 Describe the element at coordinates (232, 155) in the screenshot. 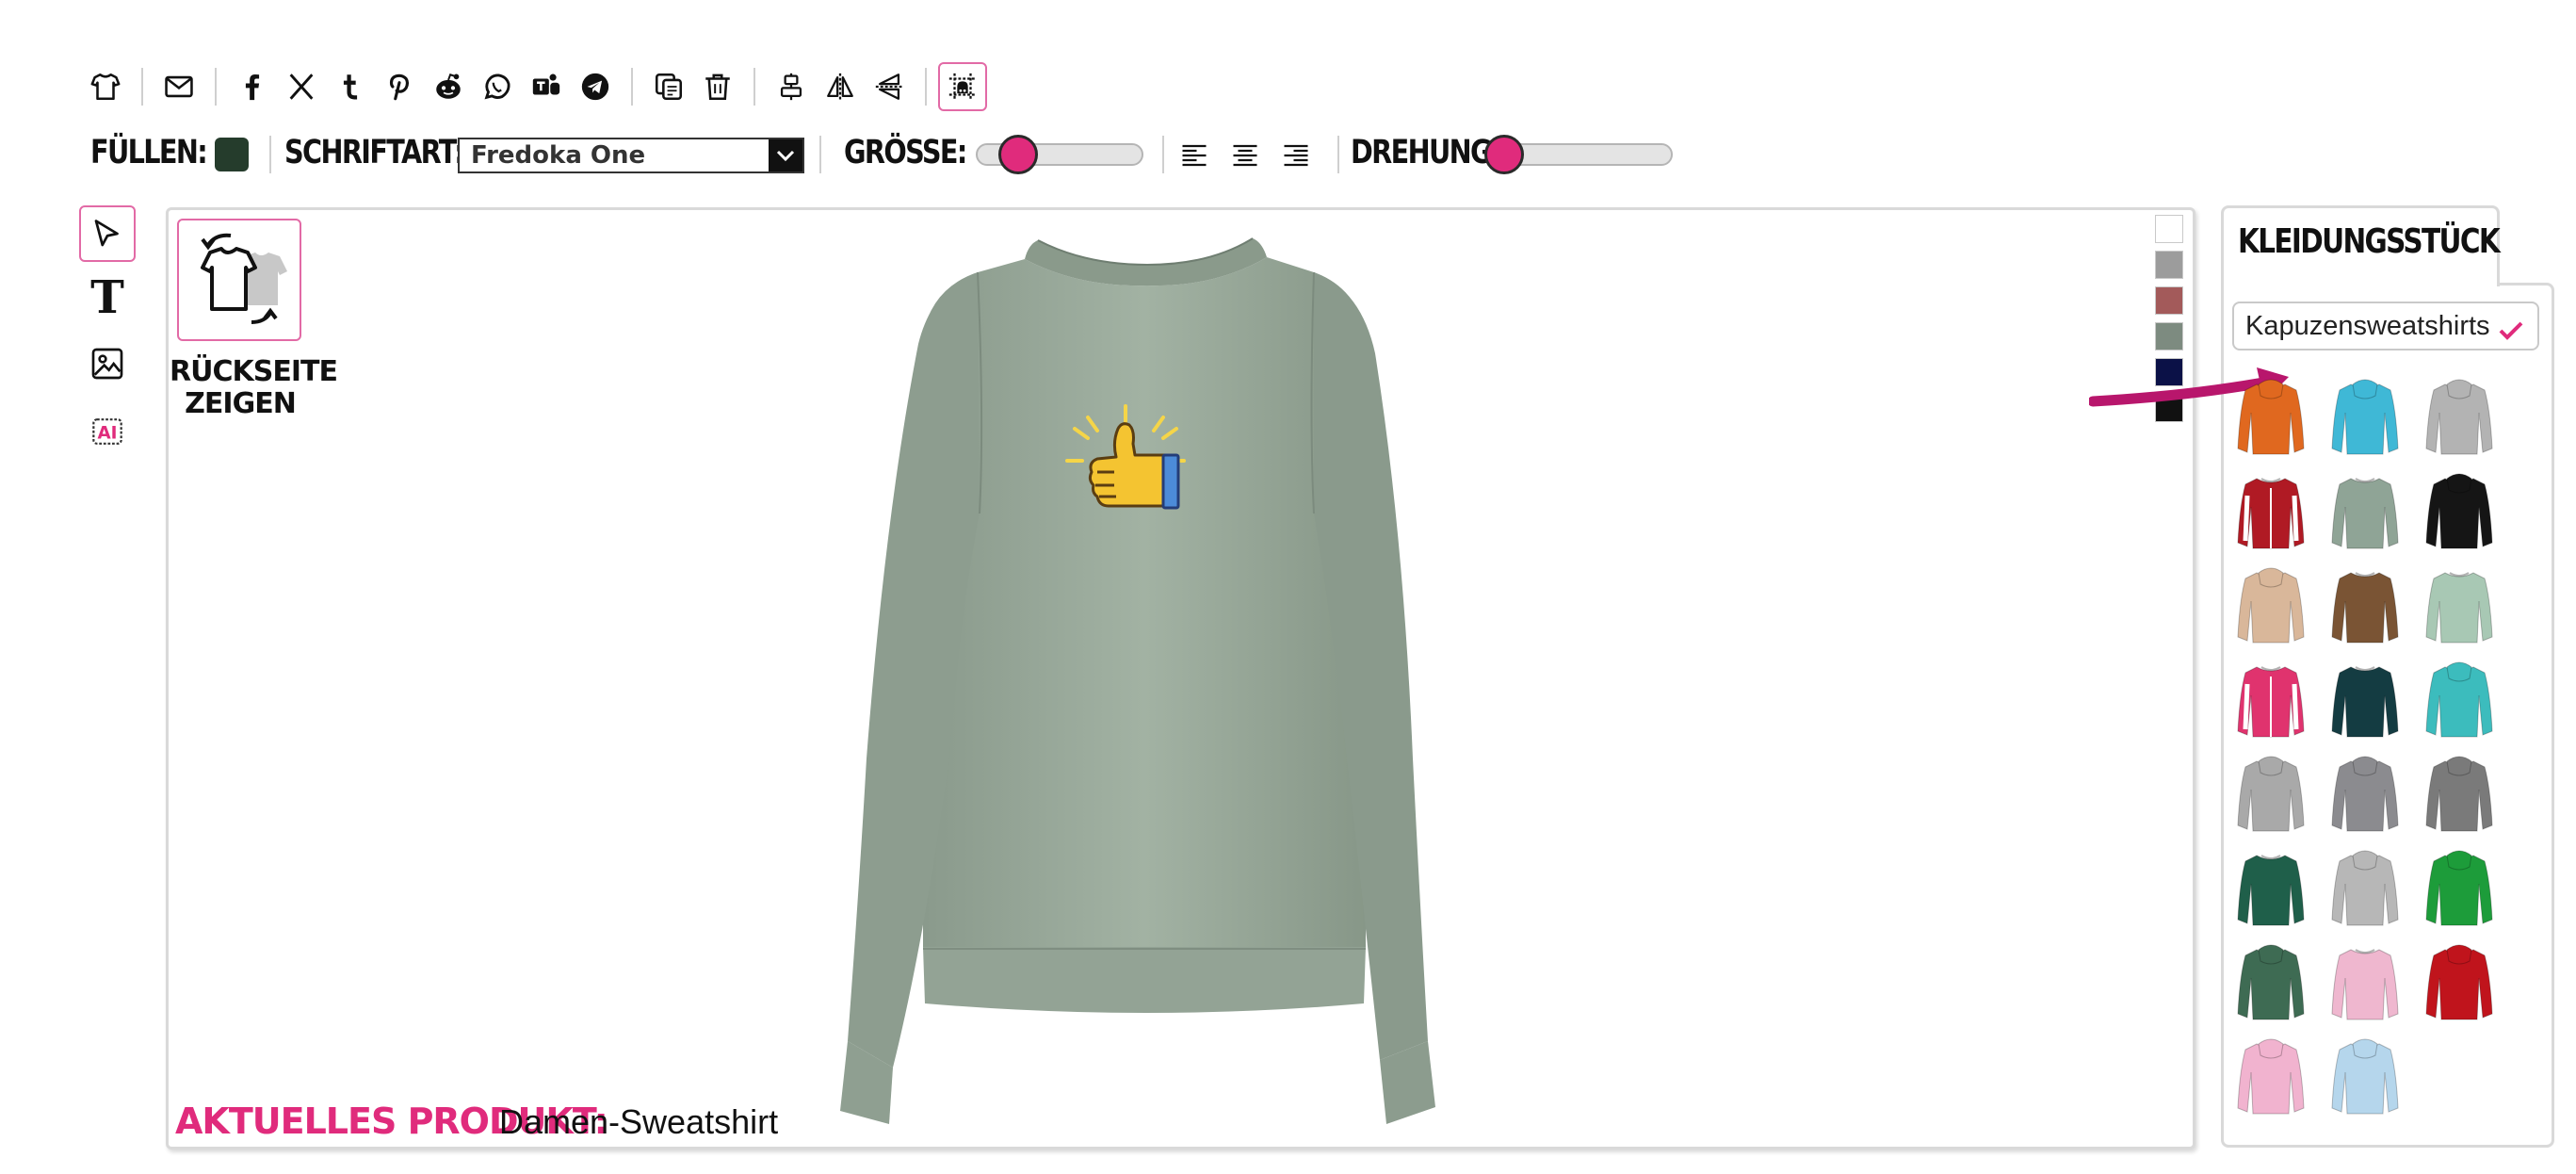

I see `fill-color-swatch` at that location.